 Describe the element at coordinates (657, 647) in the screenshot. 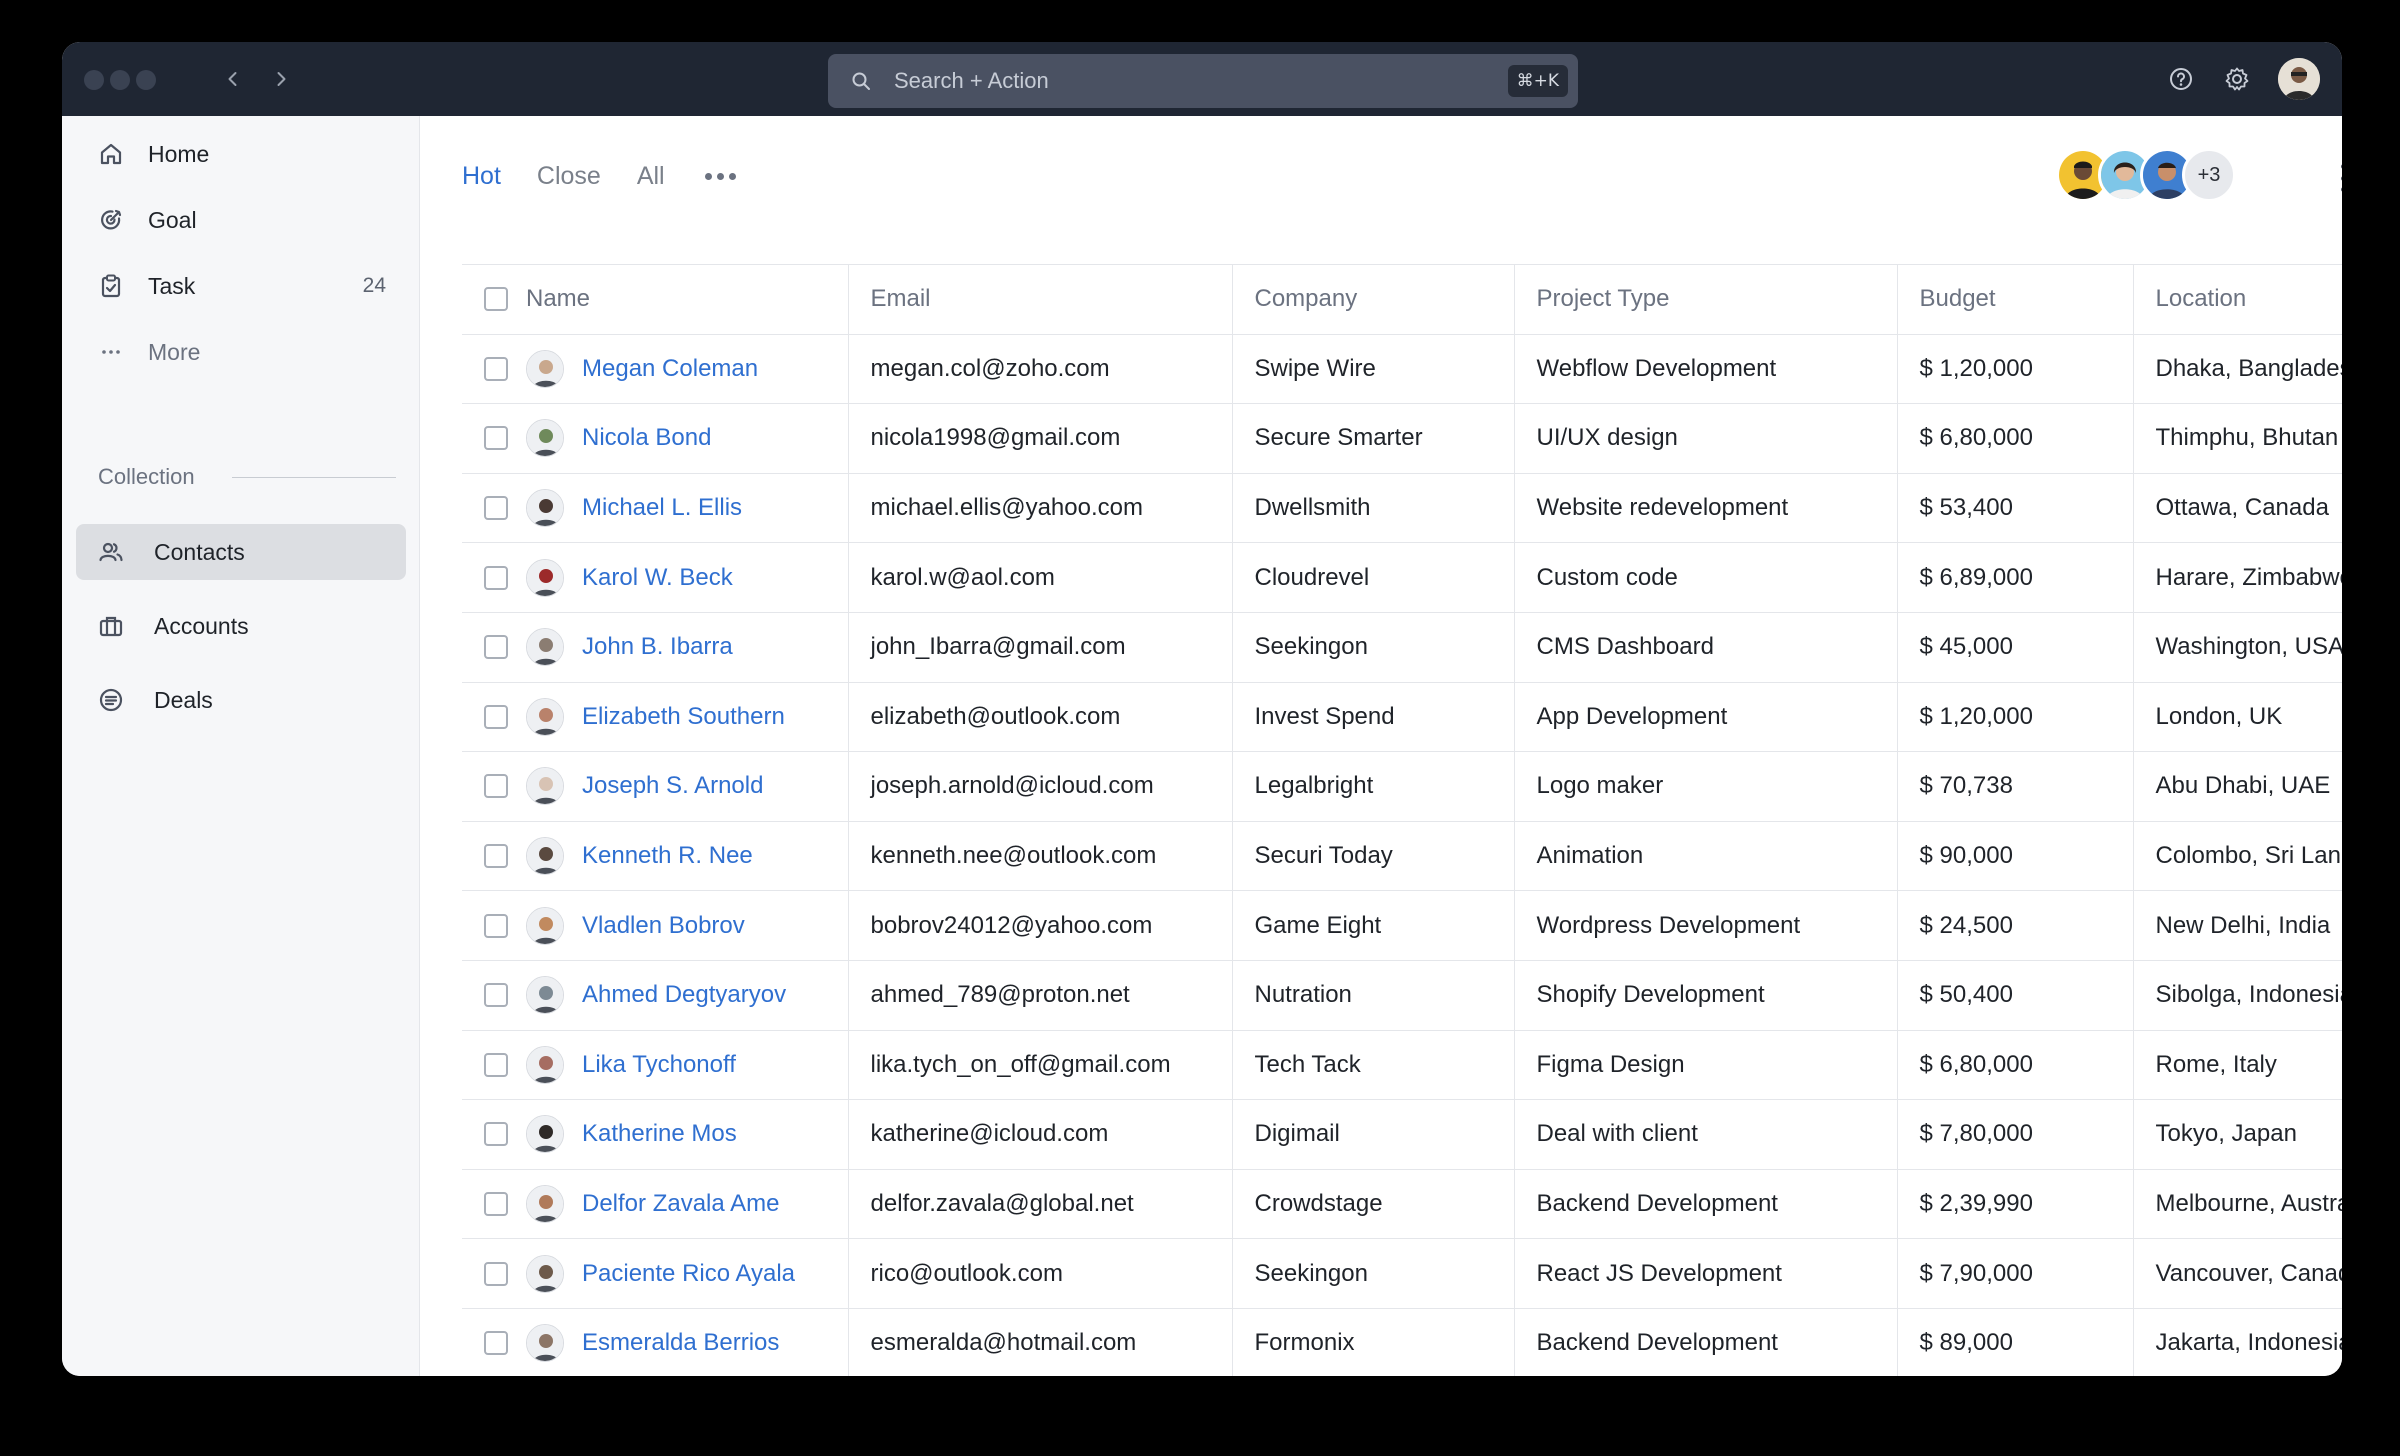

I see `contact-name-link: John B. Ibarra` at that location.